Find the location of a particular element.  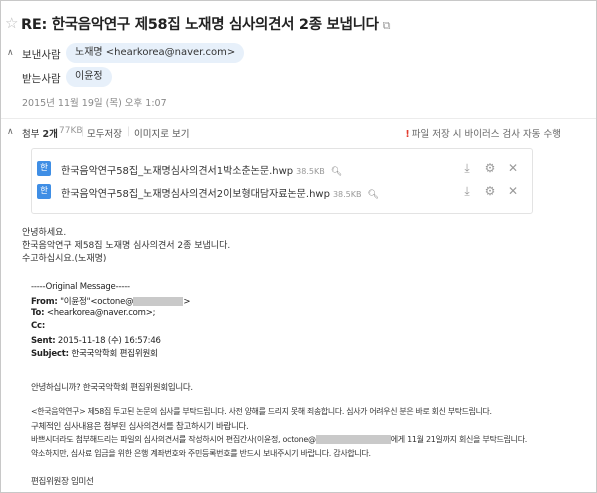

attachment-total-size: 77KB is located at coordinates (71, 131).